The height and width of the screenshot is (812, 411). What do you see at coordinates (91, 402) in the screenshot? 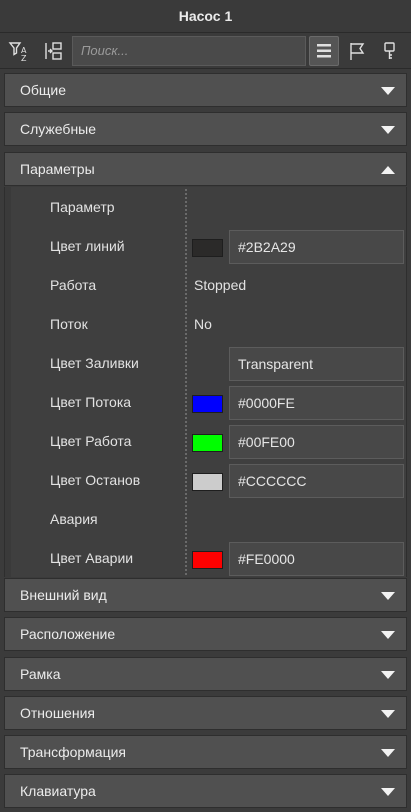
I see `property-label: Цвет Потока` at bounding box center [91, 402].